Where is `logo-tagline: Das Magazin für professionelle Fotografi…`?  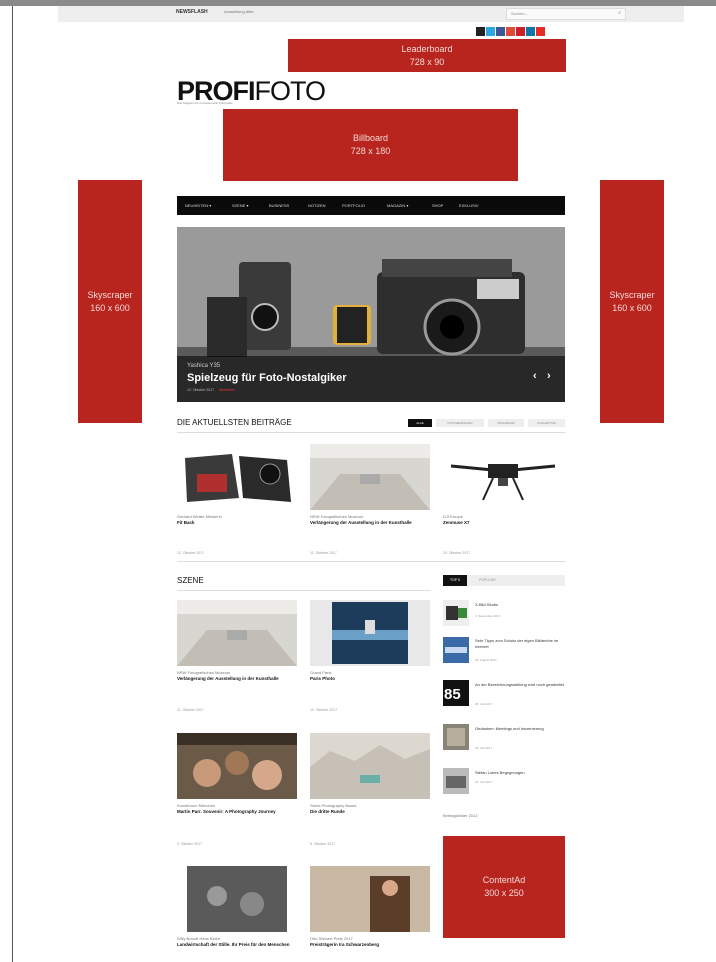
logo-tagline: Das Magazin für professionelle Fotografi… is located at coordinates (205, 103).